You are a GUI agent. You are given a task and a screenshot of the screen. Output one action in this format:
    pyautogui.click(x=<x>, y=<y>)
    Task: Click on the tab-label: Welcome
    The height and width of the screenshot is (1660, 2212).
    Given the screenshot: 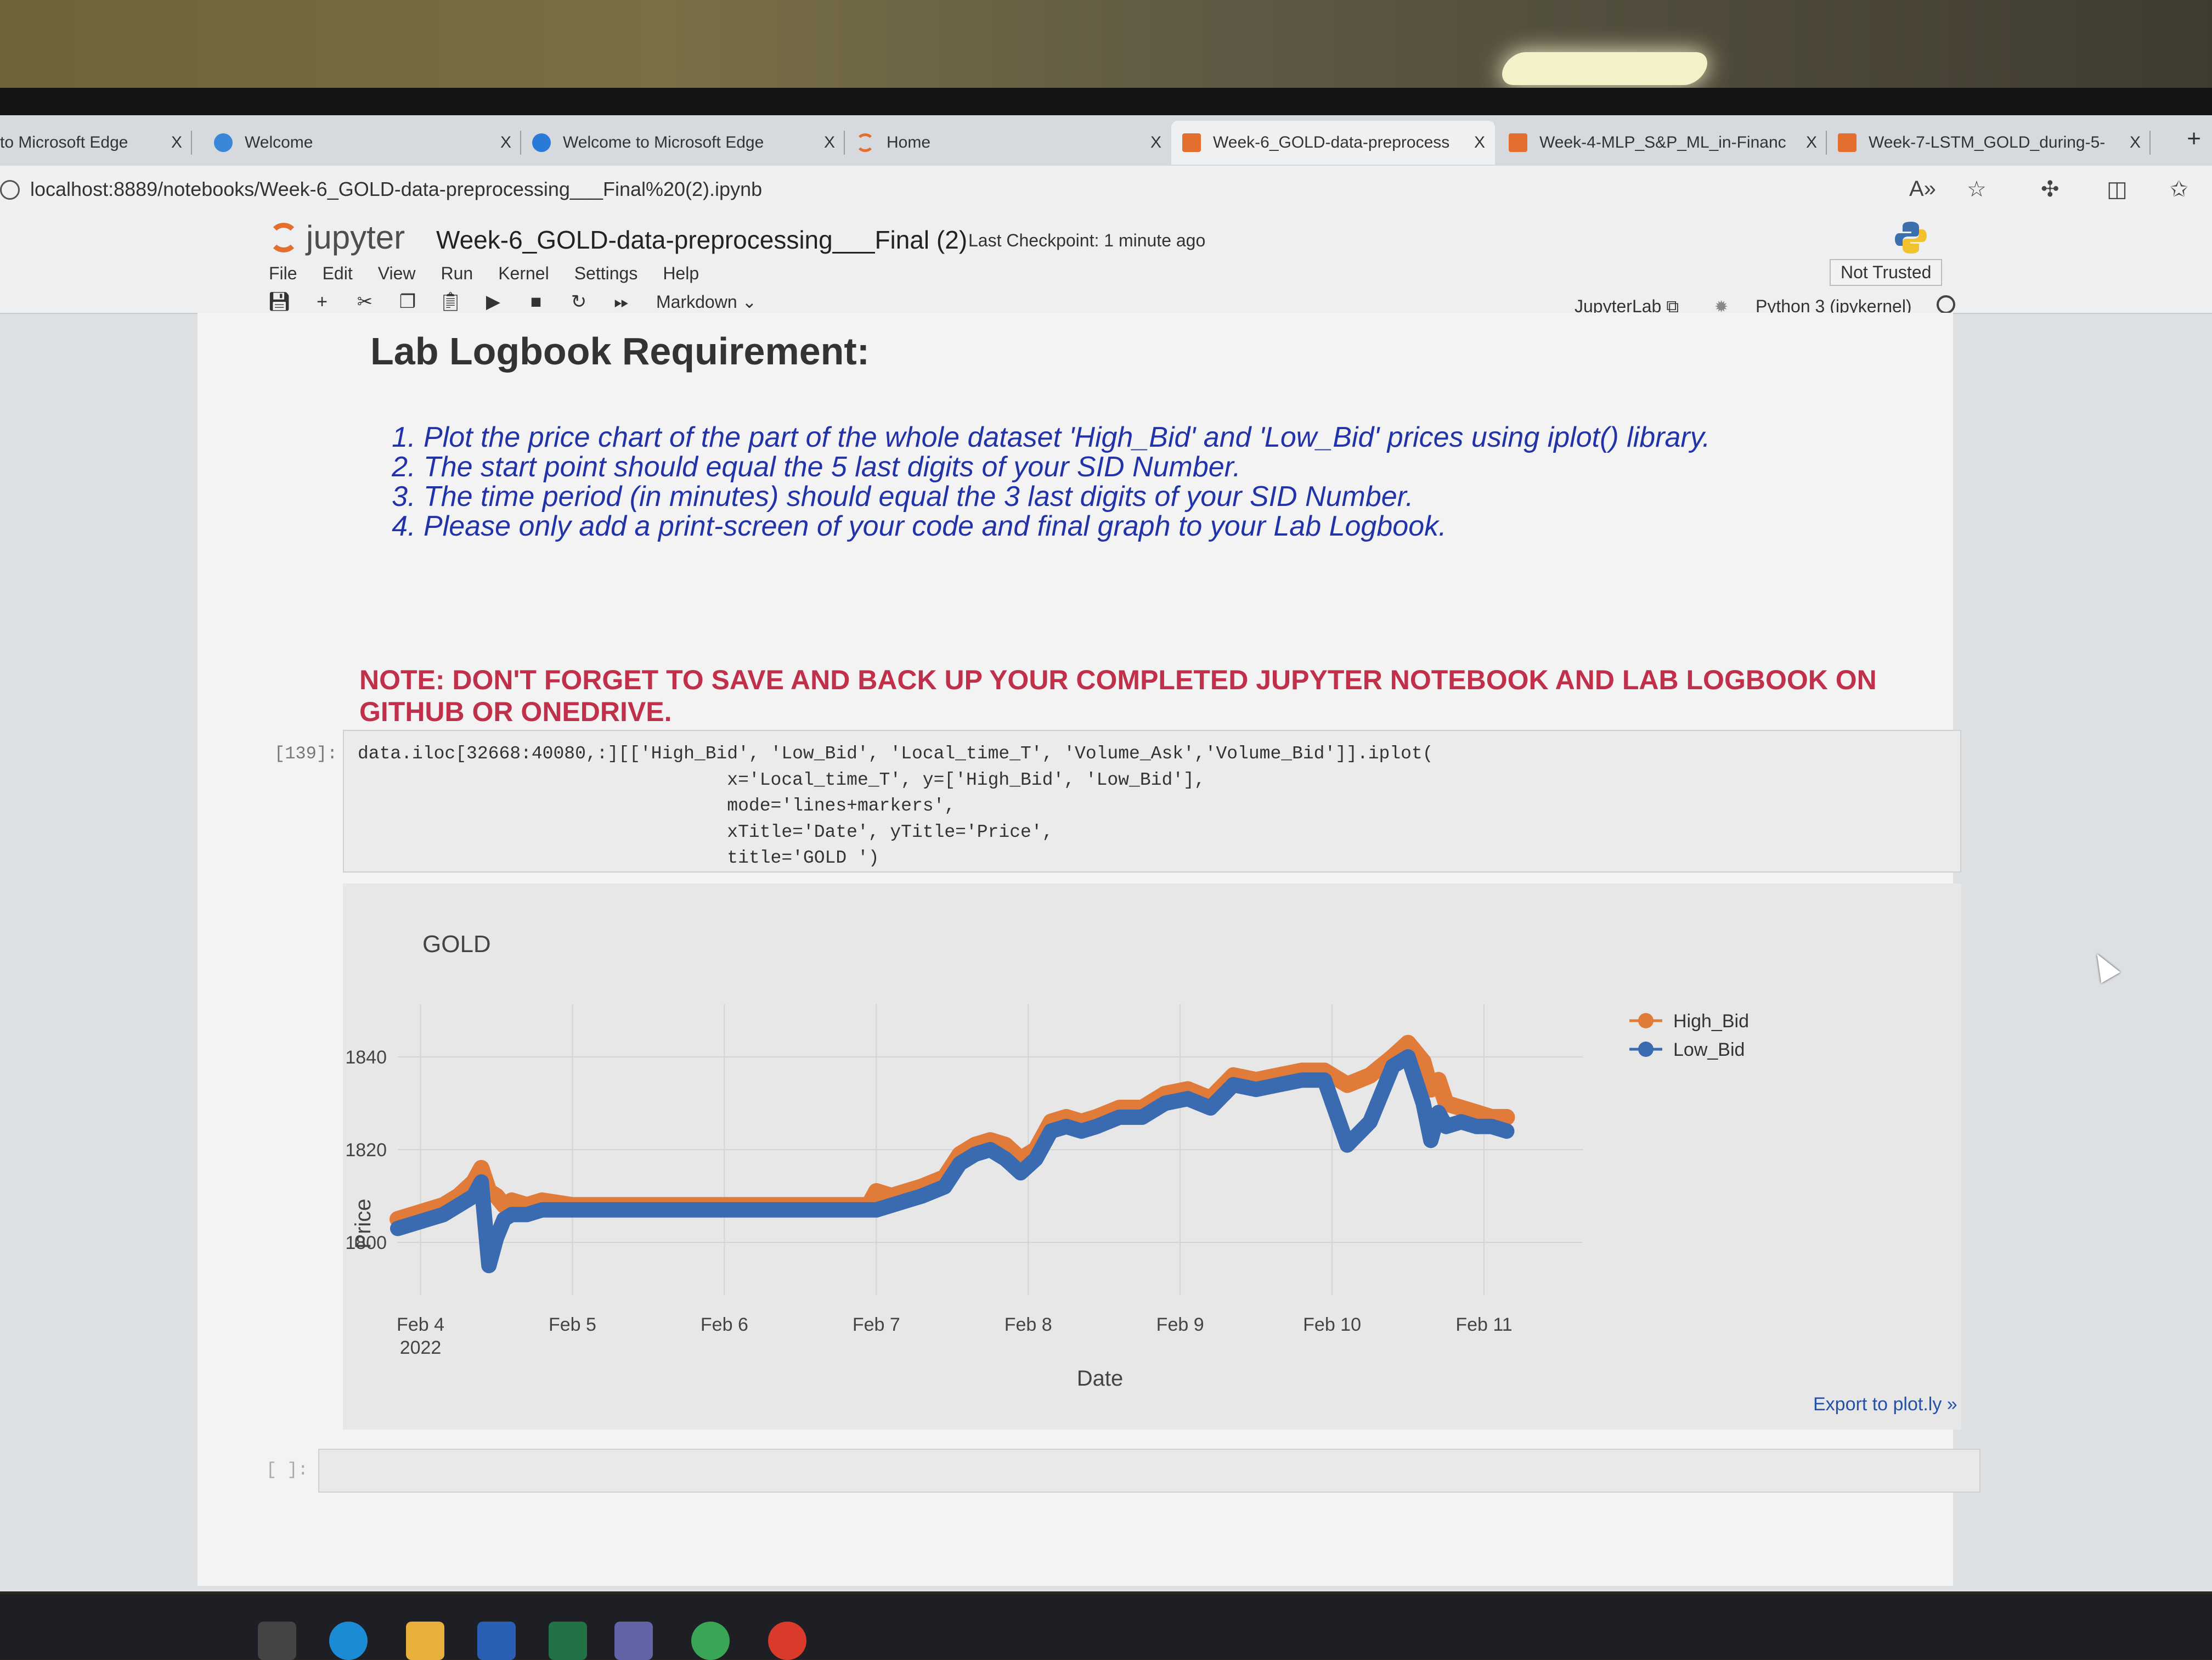 What is the action you would take?
    pyautogui.click(x=279, y=142)
    